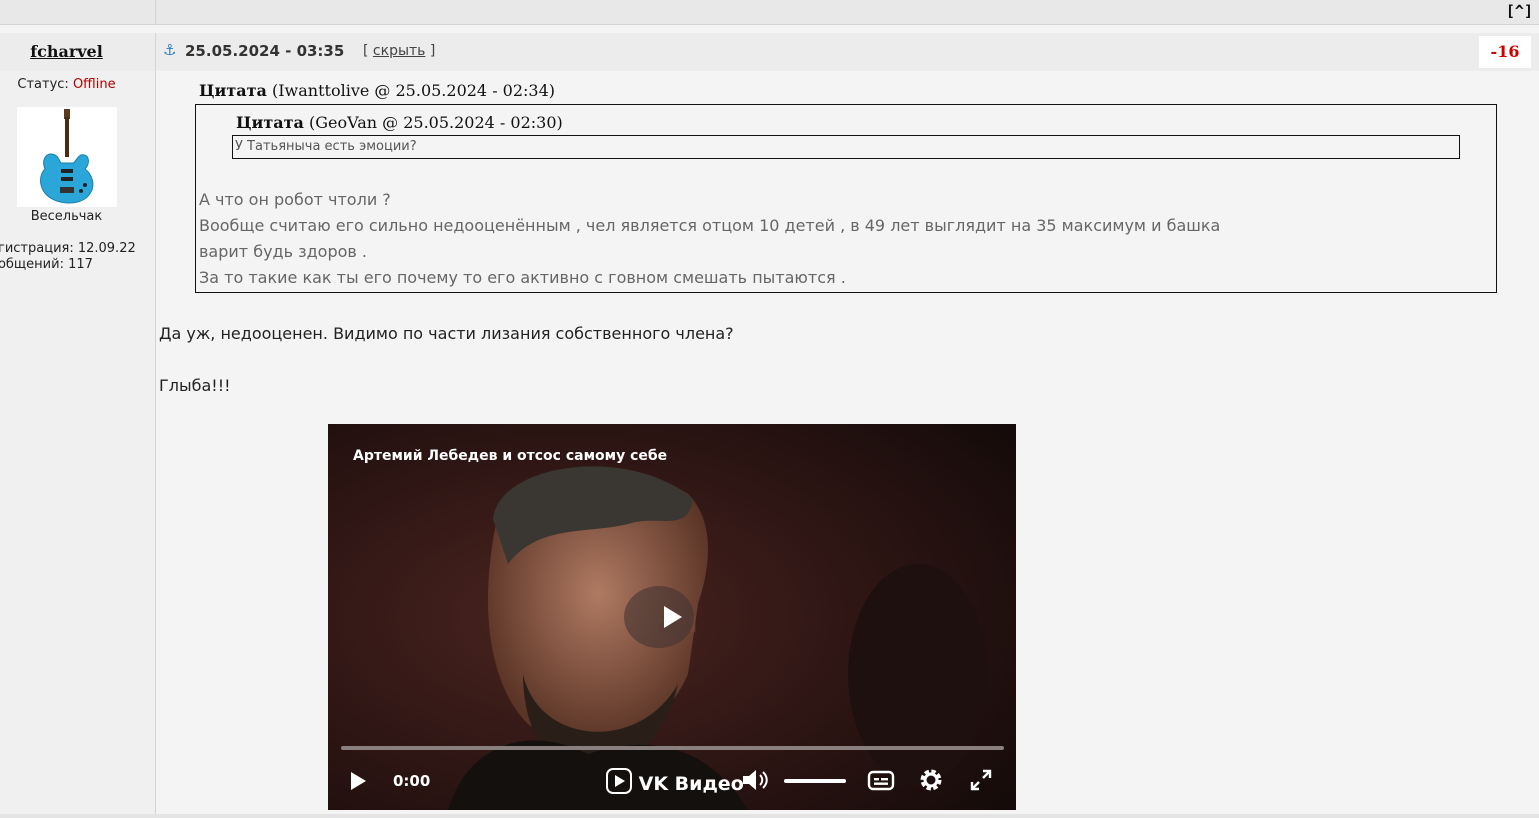 The image size is (1539, 818). I want to click on quote-line: А что он робот чтоли ?, so click(295, 199).